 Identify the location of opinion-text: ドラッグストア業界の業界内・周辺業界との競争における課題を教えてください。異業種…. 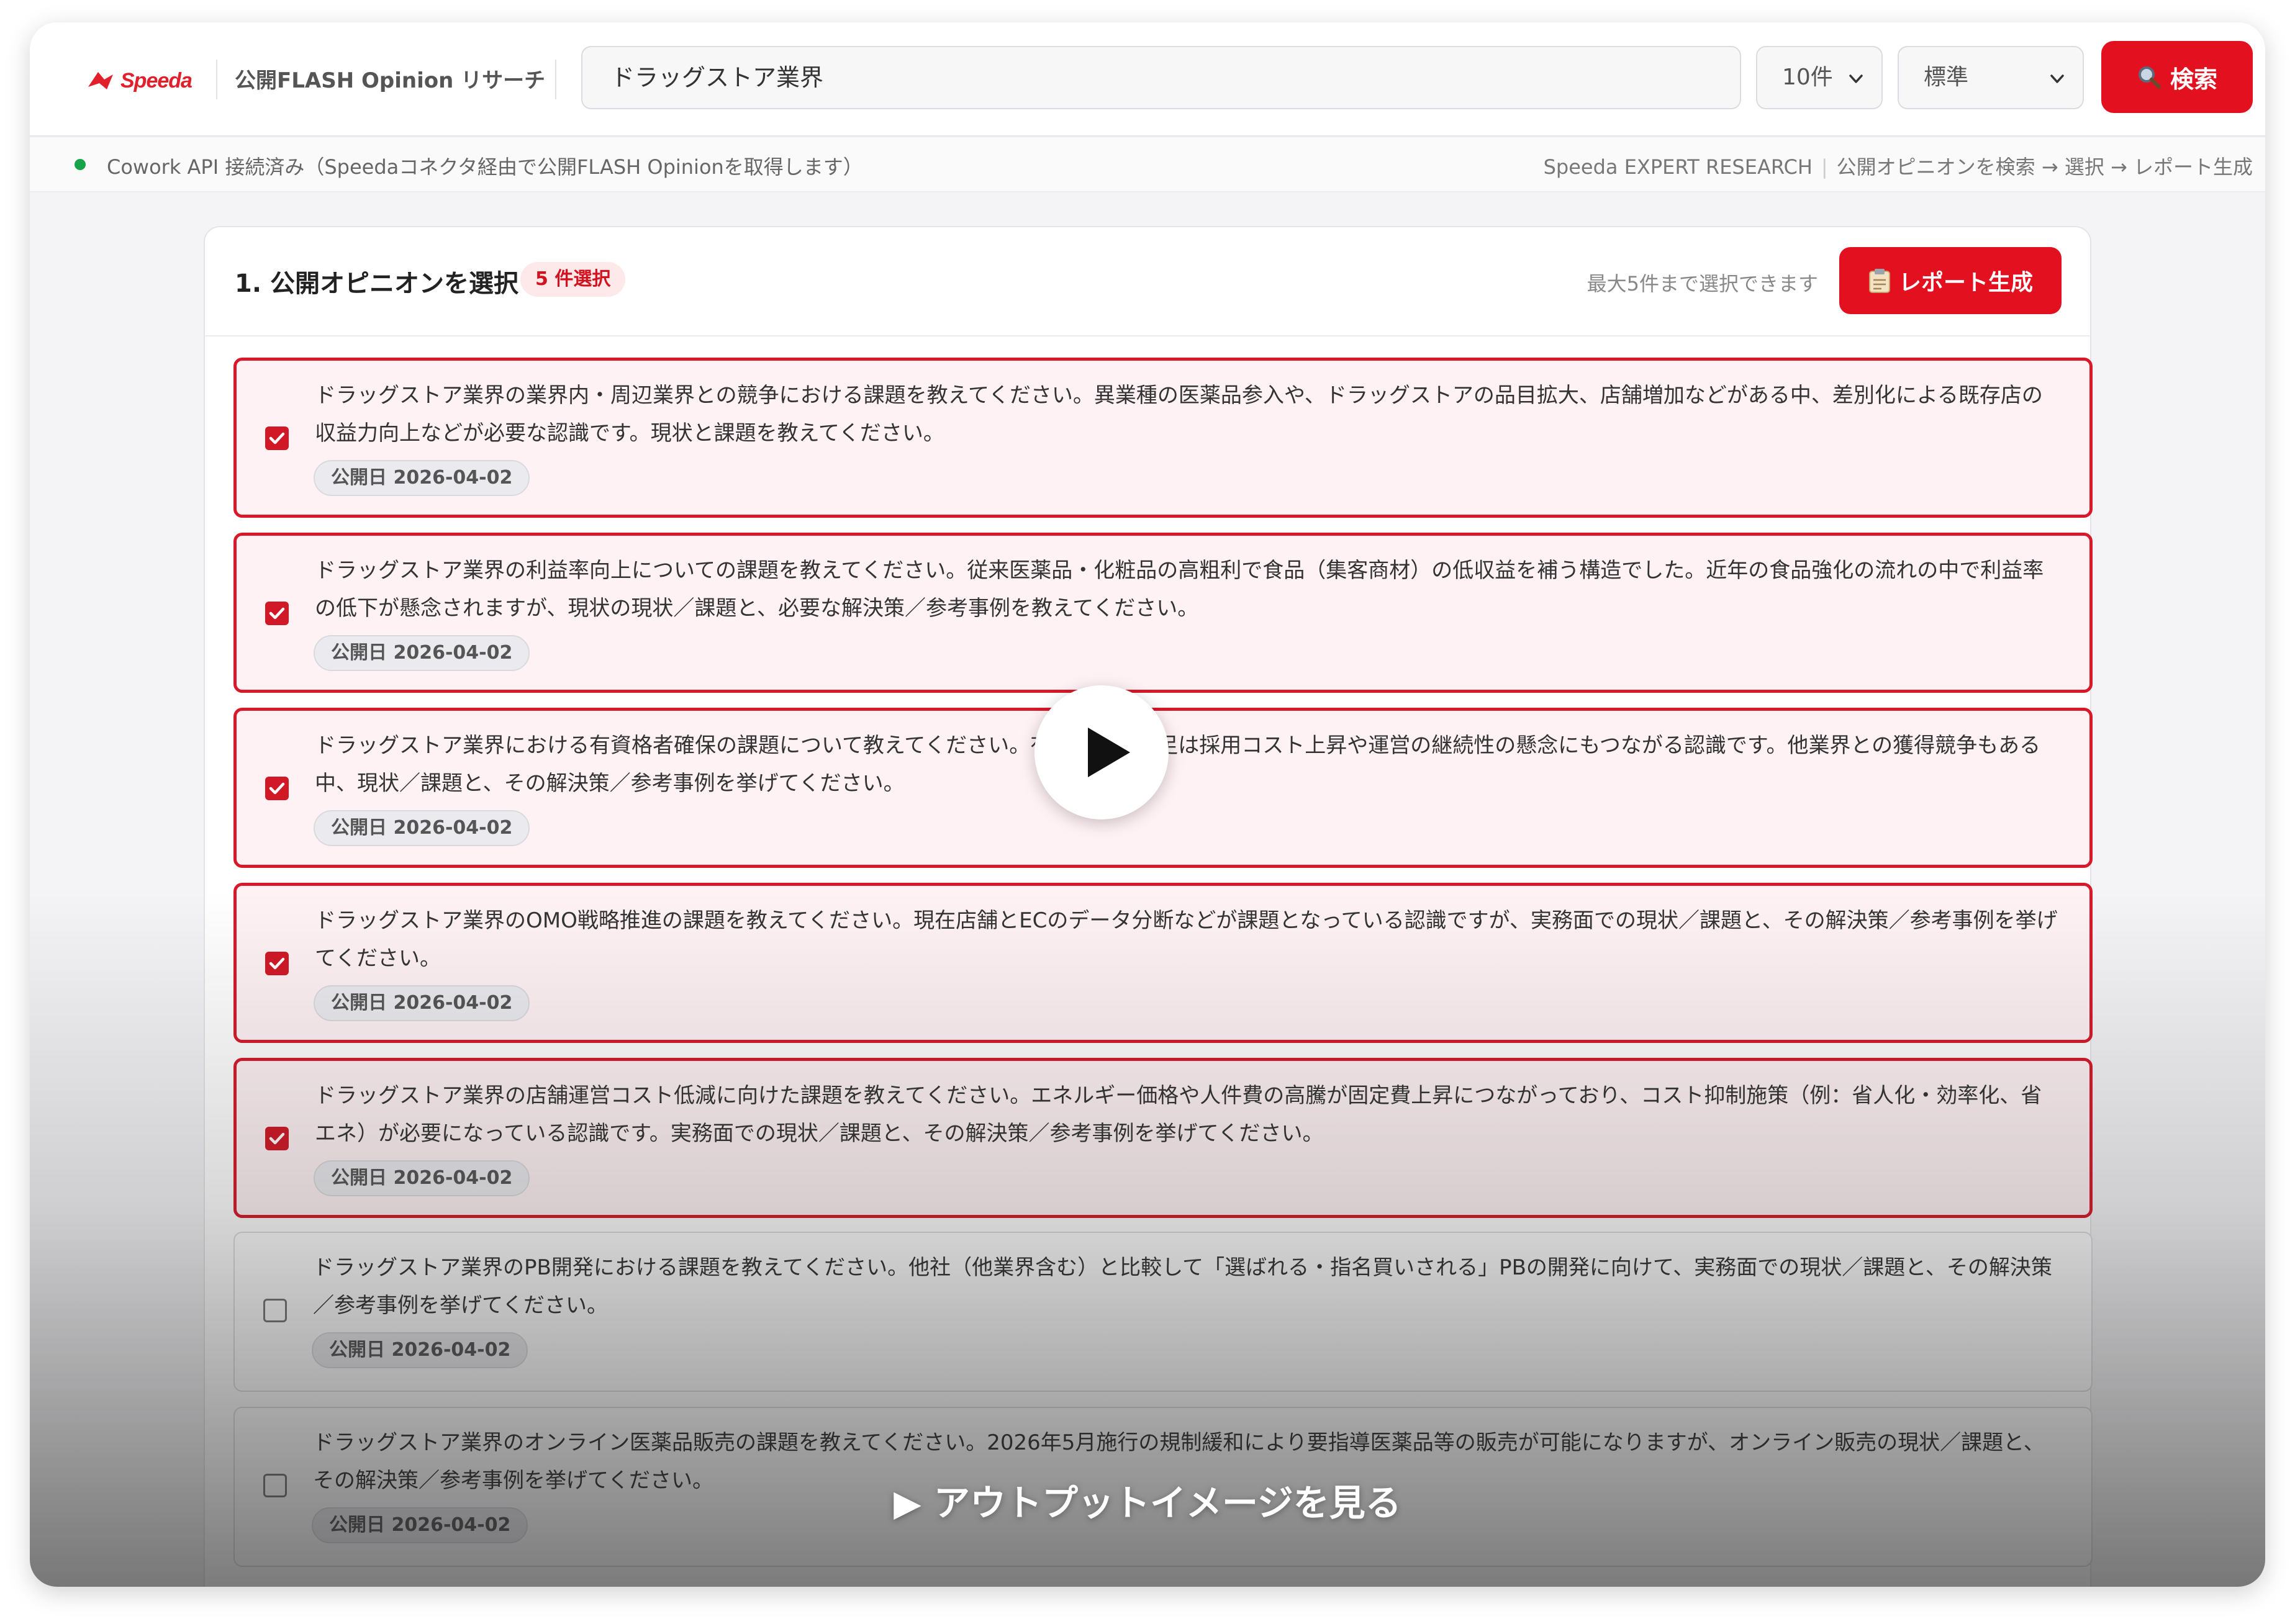
(1179, 414).